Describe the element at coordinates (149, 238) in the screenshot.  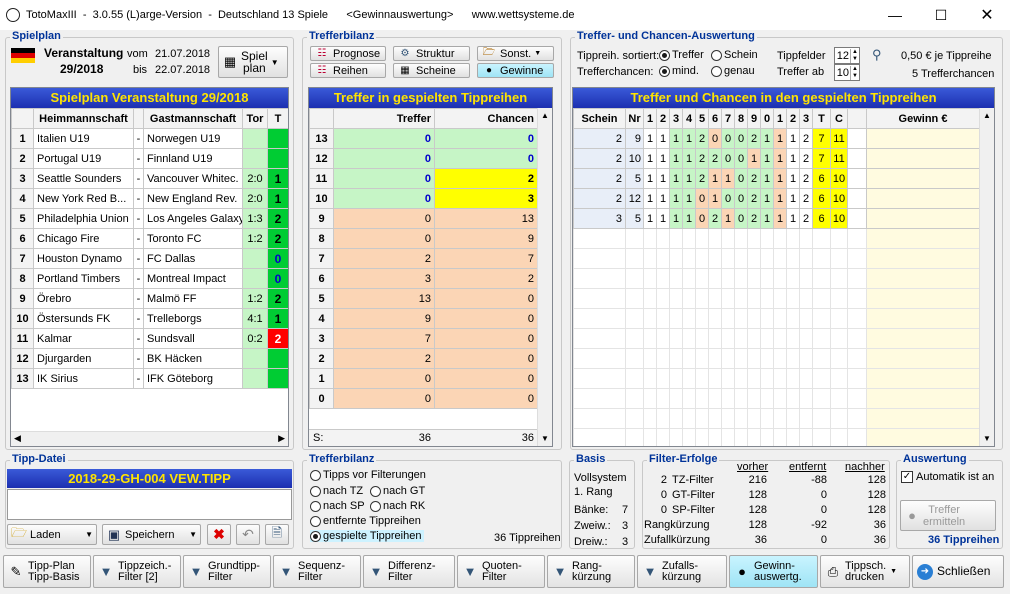
I see `spielplan-row: 6 Chicago Fire - Toronto FC 1:2 2` at that location.